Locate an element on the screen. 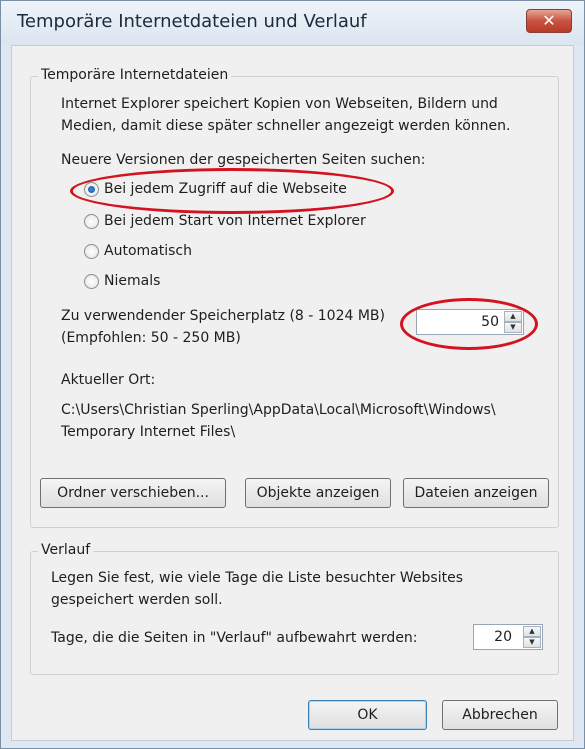  view-files-button: Dateien anzeigen is located at coordinates (476, 493).